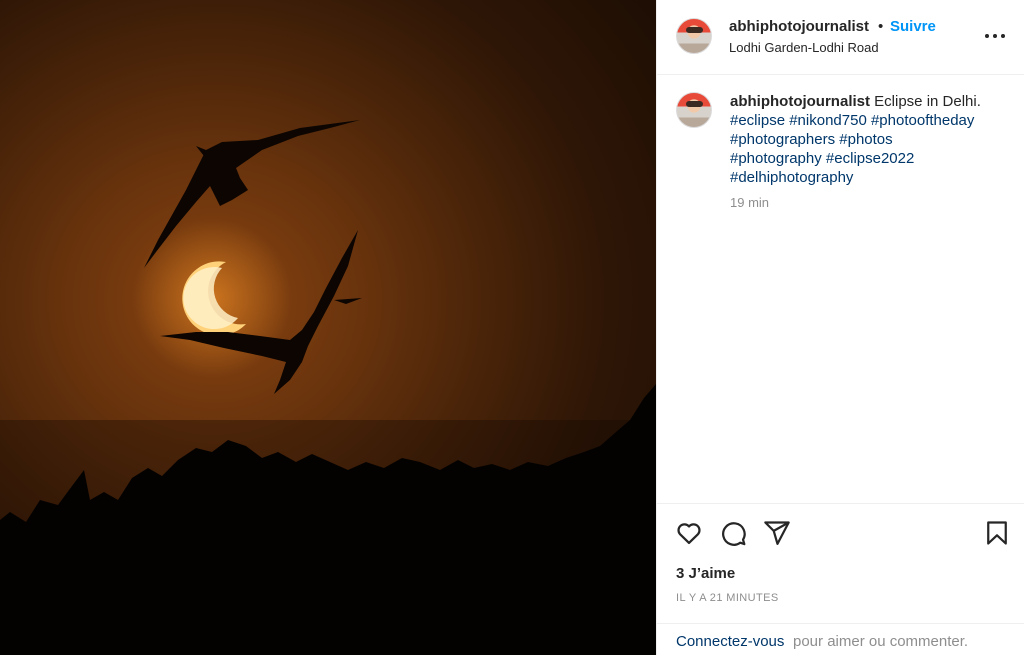 The image size is (1024, 655). I want to click on more-options-icon, so click(995, 35).